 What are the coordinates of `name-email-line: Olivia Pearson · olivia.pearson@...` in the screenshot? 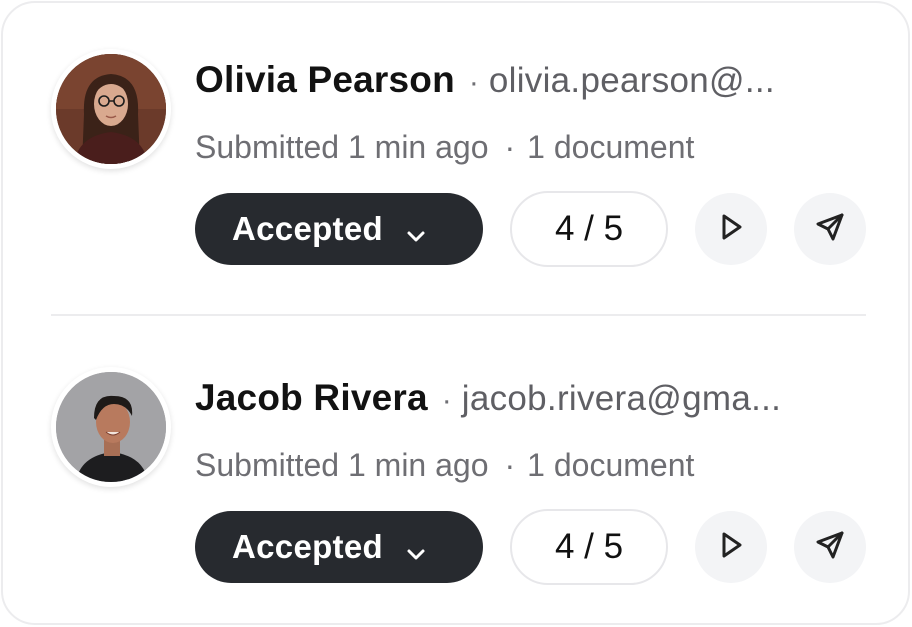 It's located at (530, 80).